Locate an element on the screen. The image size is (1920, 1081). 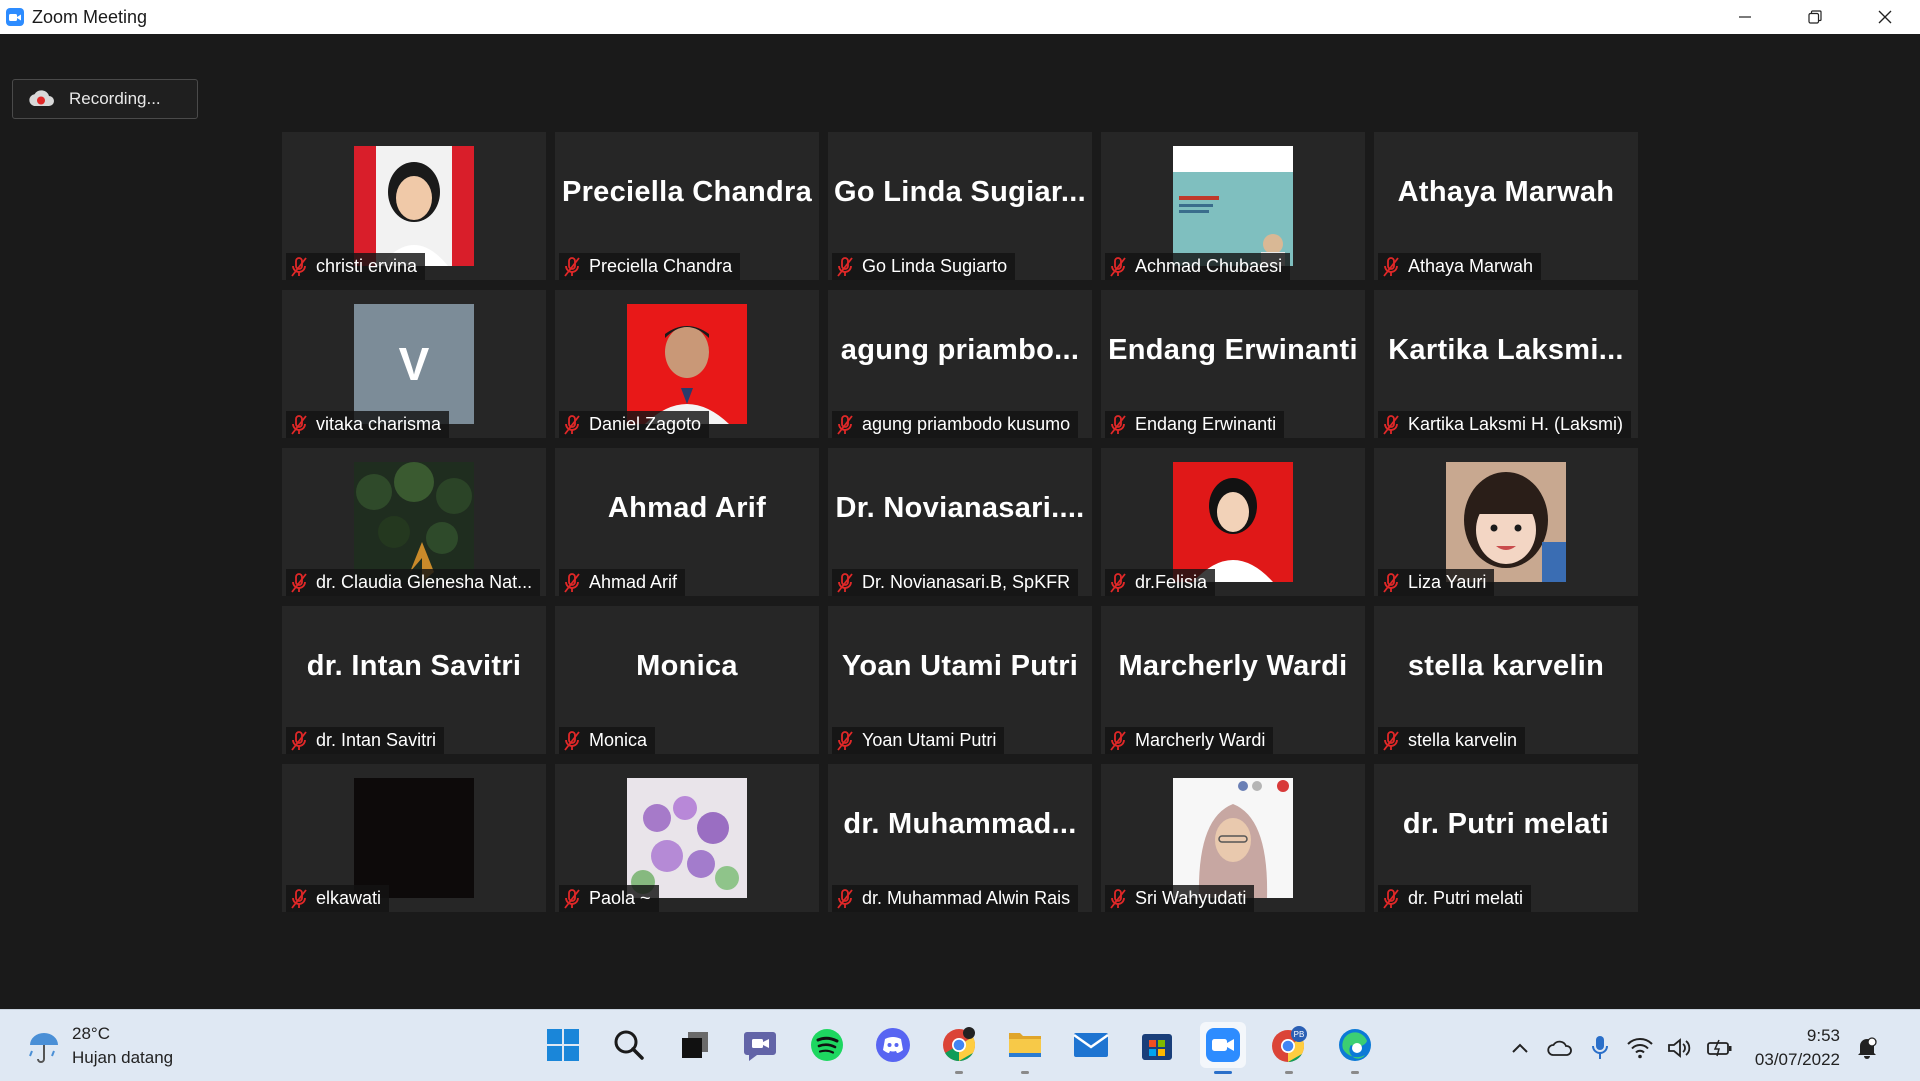
participant-tile: Paola ~ is located at coordinates (687, 838).